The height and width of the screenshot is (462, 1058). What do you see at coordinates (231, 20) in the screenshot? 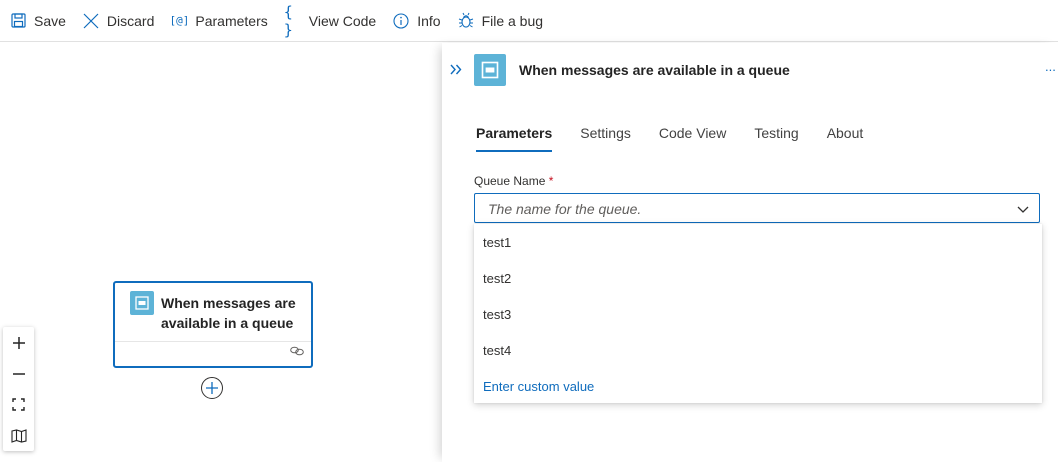
I see `parameters-label: Parameters` at bounding box center [231, 20].